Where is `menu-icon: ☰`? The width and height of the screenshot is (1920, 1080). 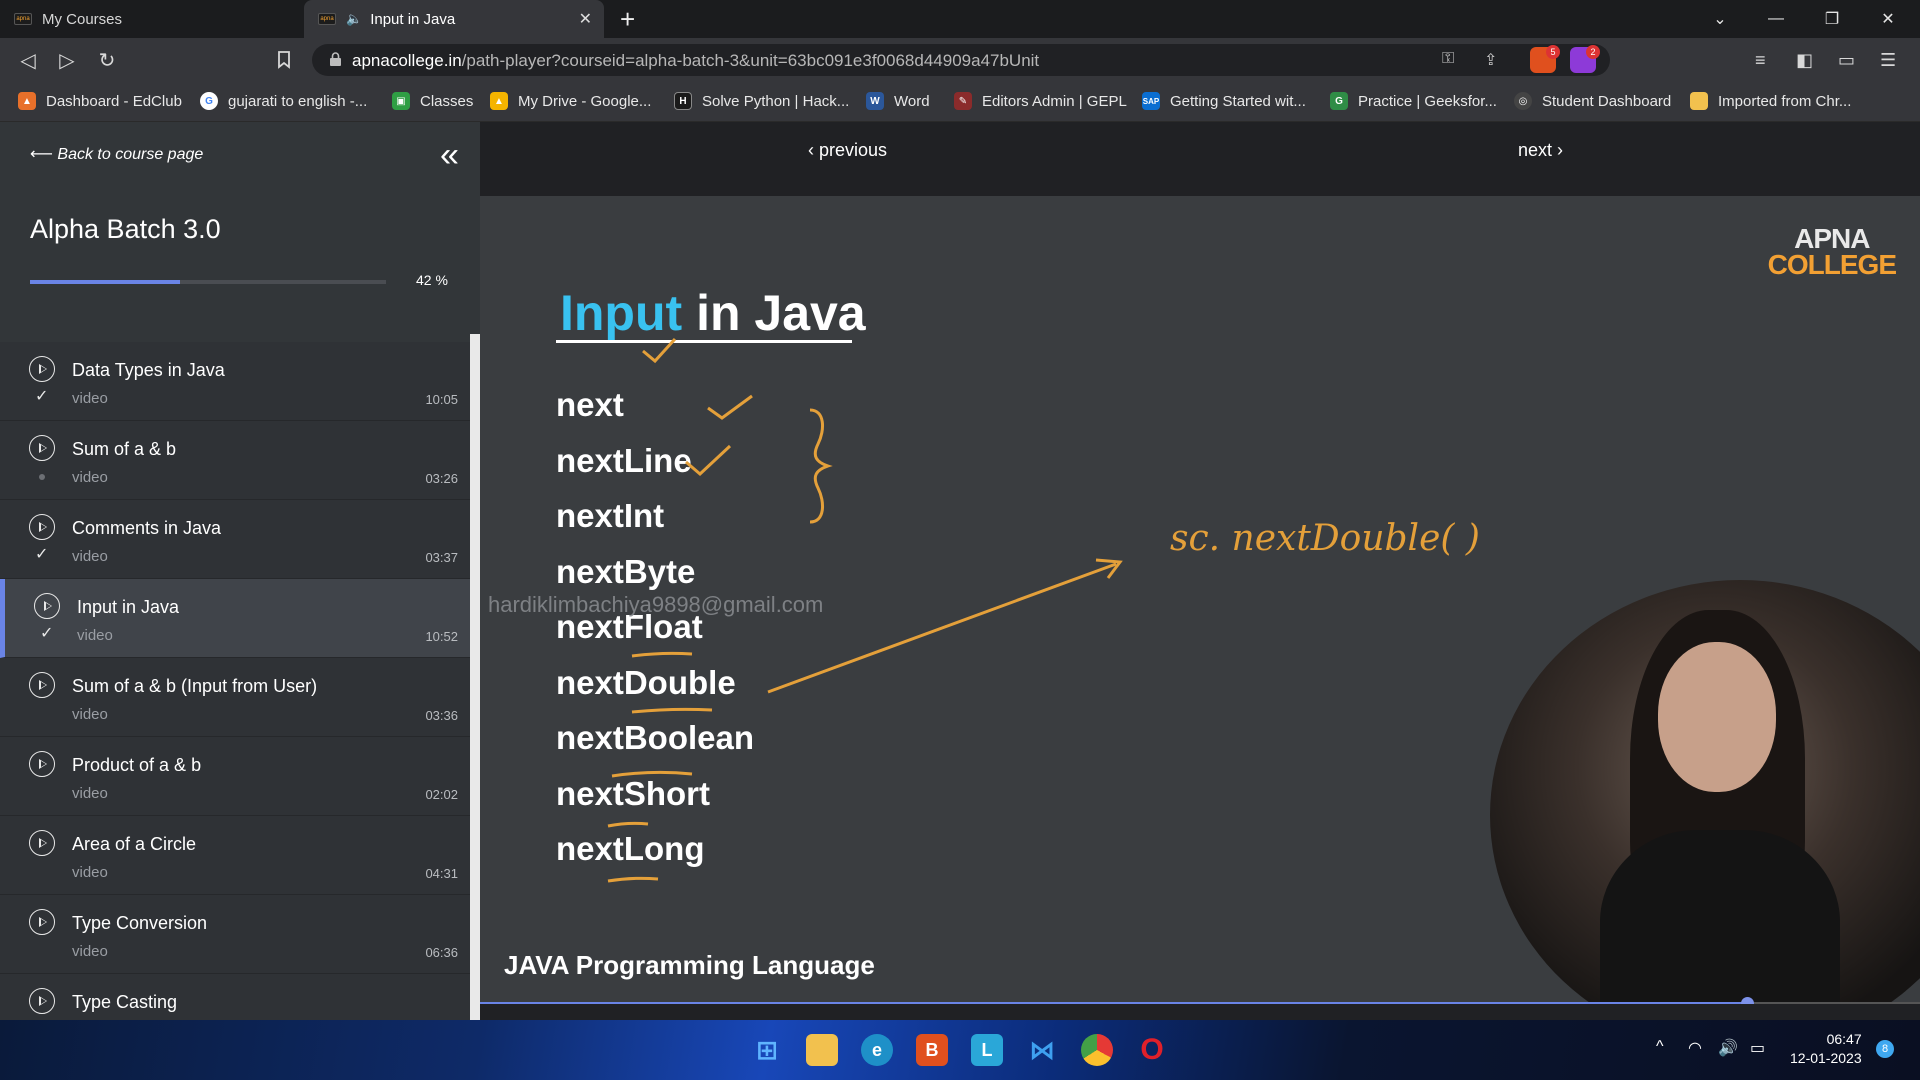 menu-icon: ☰ is located at coordinates (1888, 60).